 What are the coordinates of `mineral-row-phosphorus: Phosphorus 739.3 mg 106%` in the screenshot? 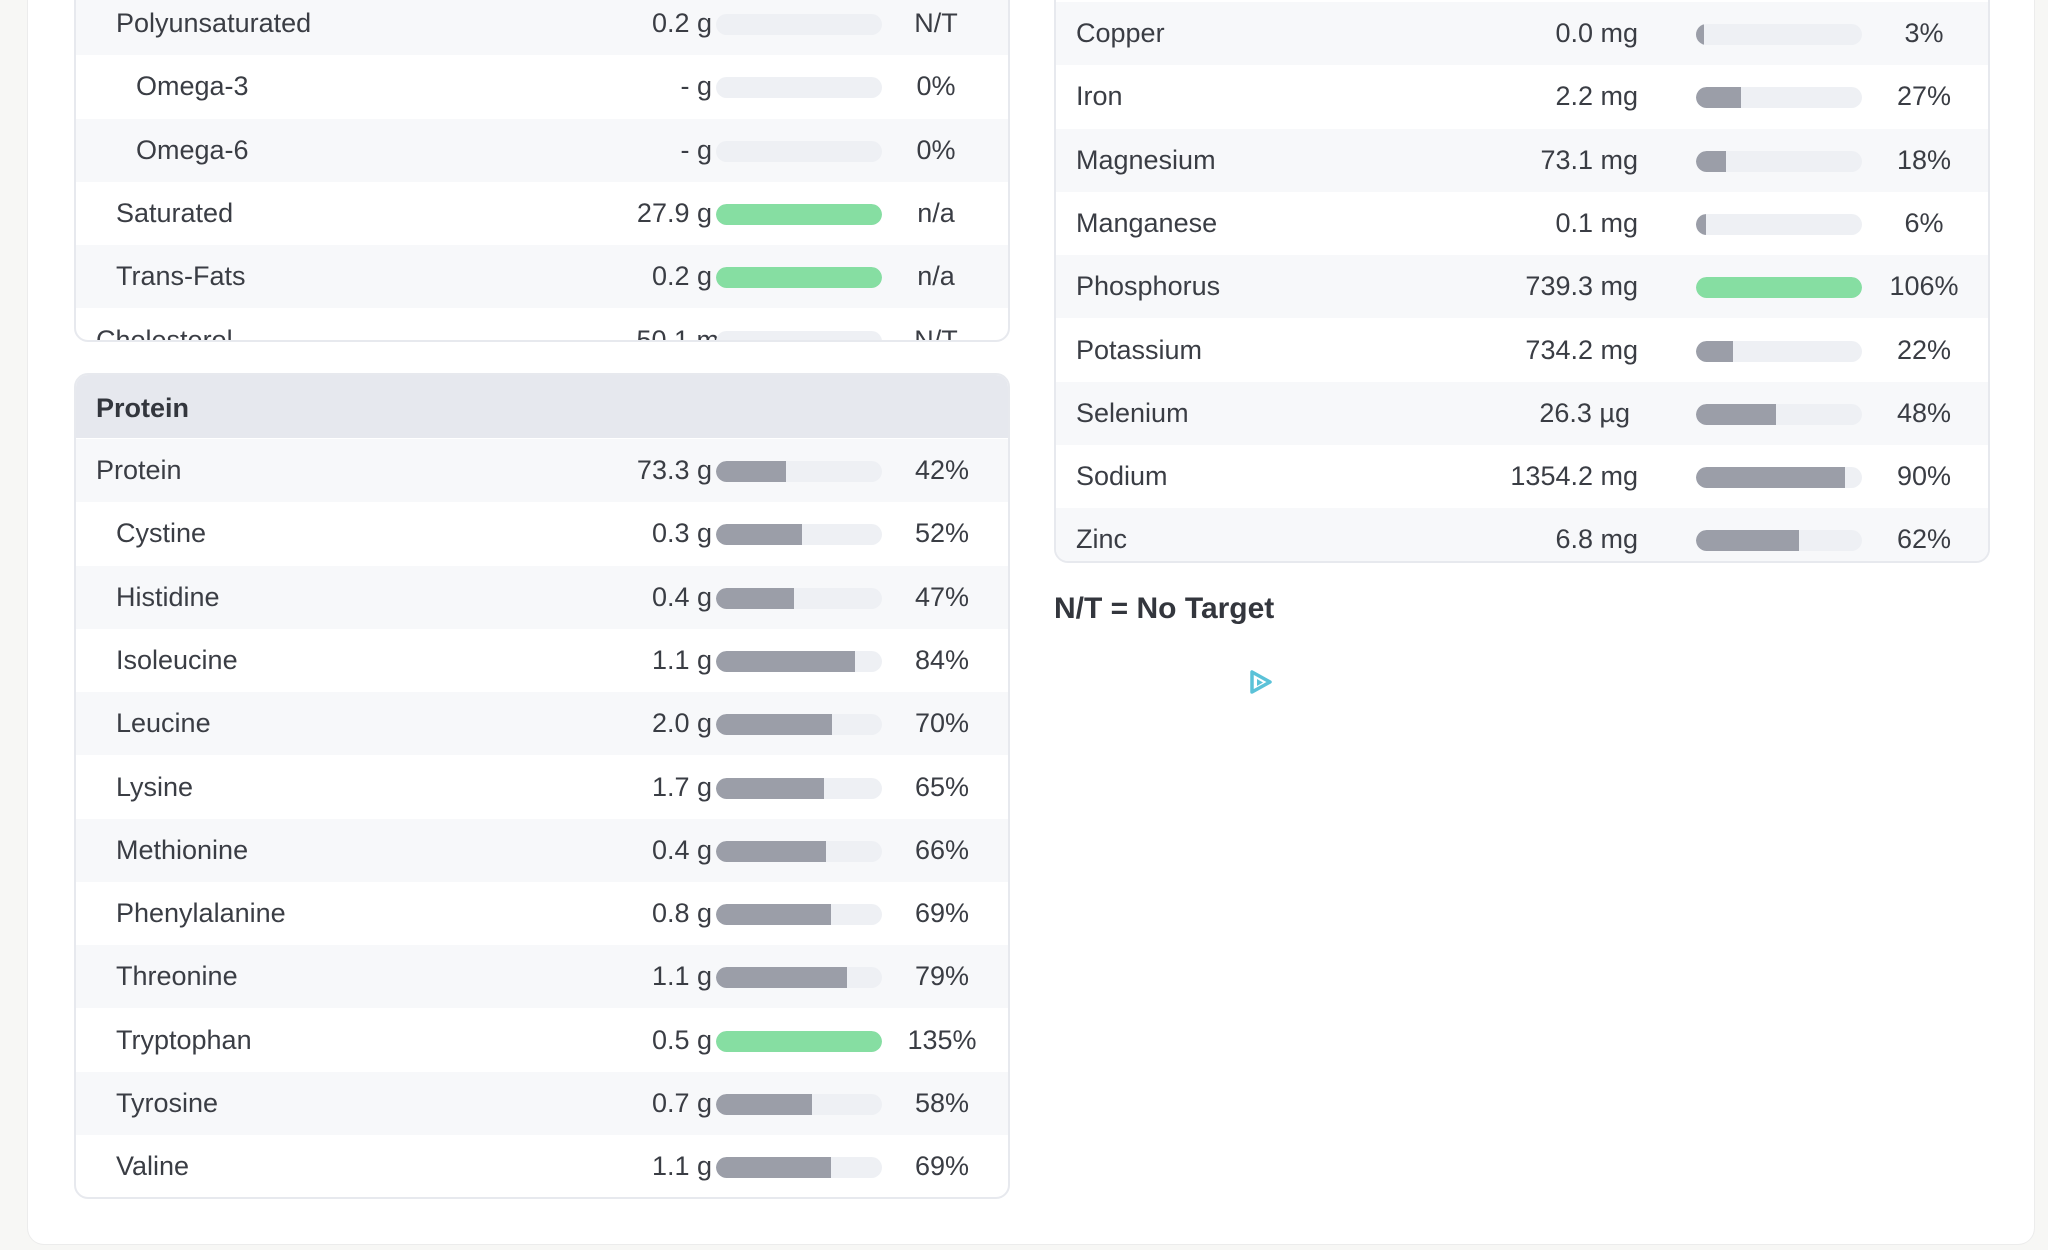 It's located at (1522, 287).